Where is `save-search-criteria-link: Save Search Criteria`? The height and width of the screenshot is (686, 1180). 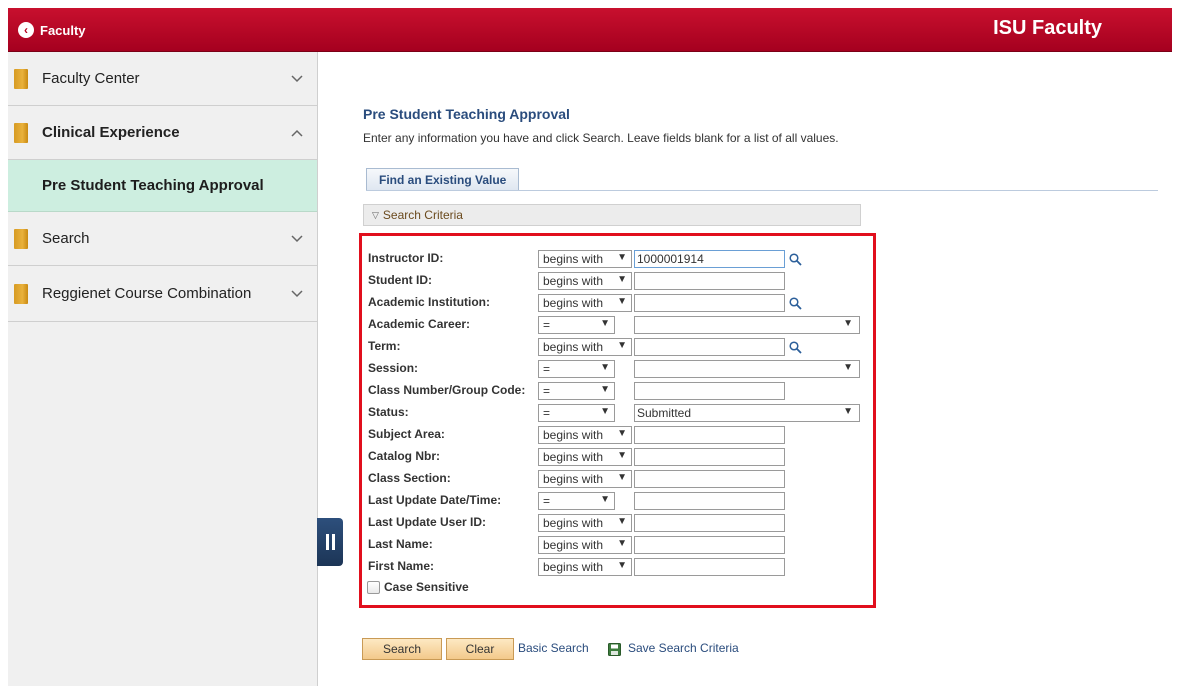
save-search-criteria-link: Save Search Criteria is located at coordinates (683, 648).